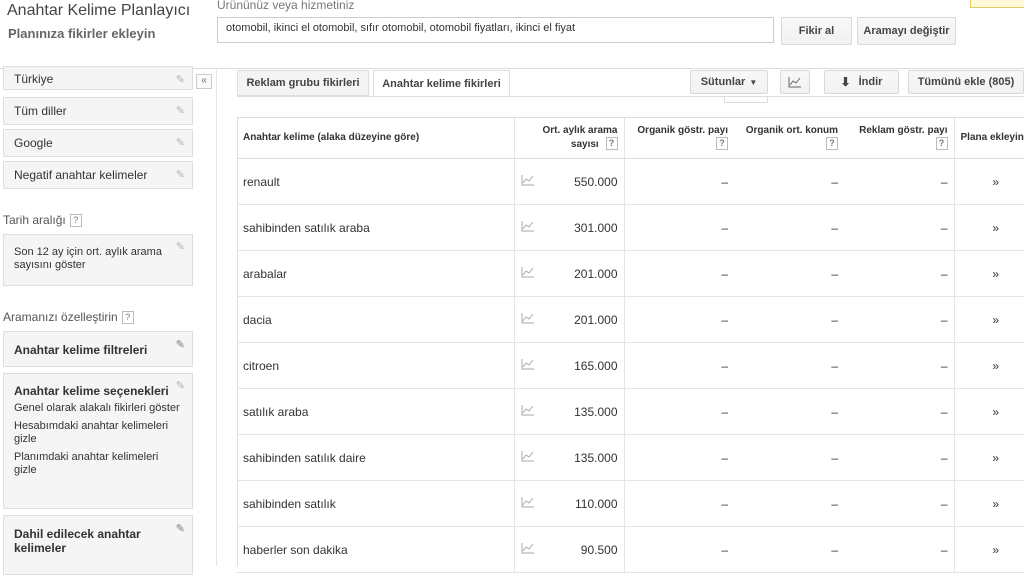 This screenshot has height=575, width=1024. I want to click on product-label: Ürününüz veya hizmetiniz, so click(286, 6).